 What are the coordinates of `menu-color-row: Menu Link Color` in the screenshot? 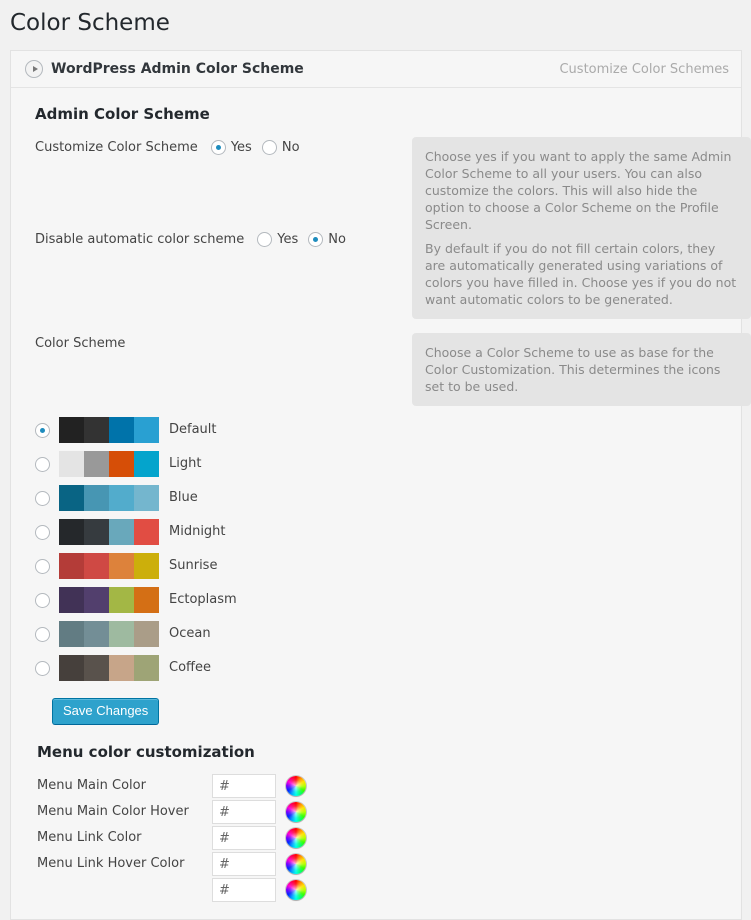 It's located at (376, 838).